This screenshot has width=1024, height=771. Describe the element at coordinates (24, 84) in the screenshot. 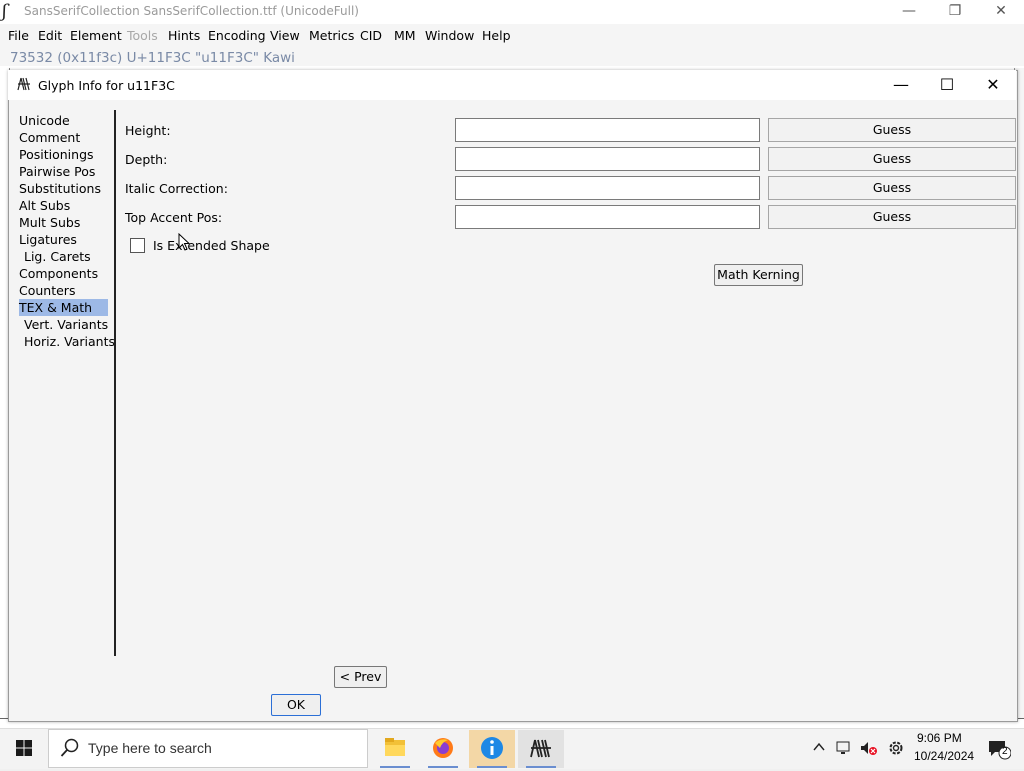

I see `fontforge-dialog-icon` at that location.